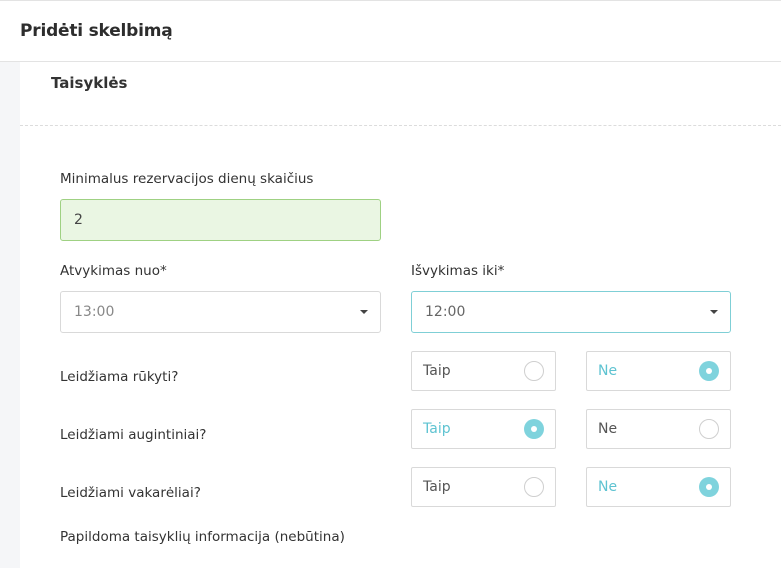 This screenshot has height=568, width=781. What do you see at coordinates (571, 312) in the screenshot?
I see `check-out-select: 12:00` at bounding box center [571, 312].